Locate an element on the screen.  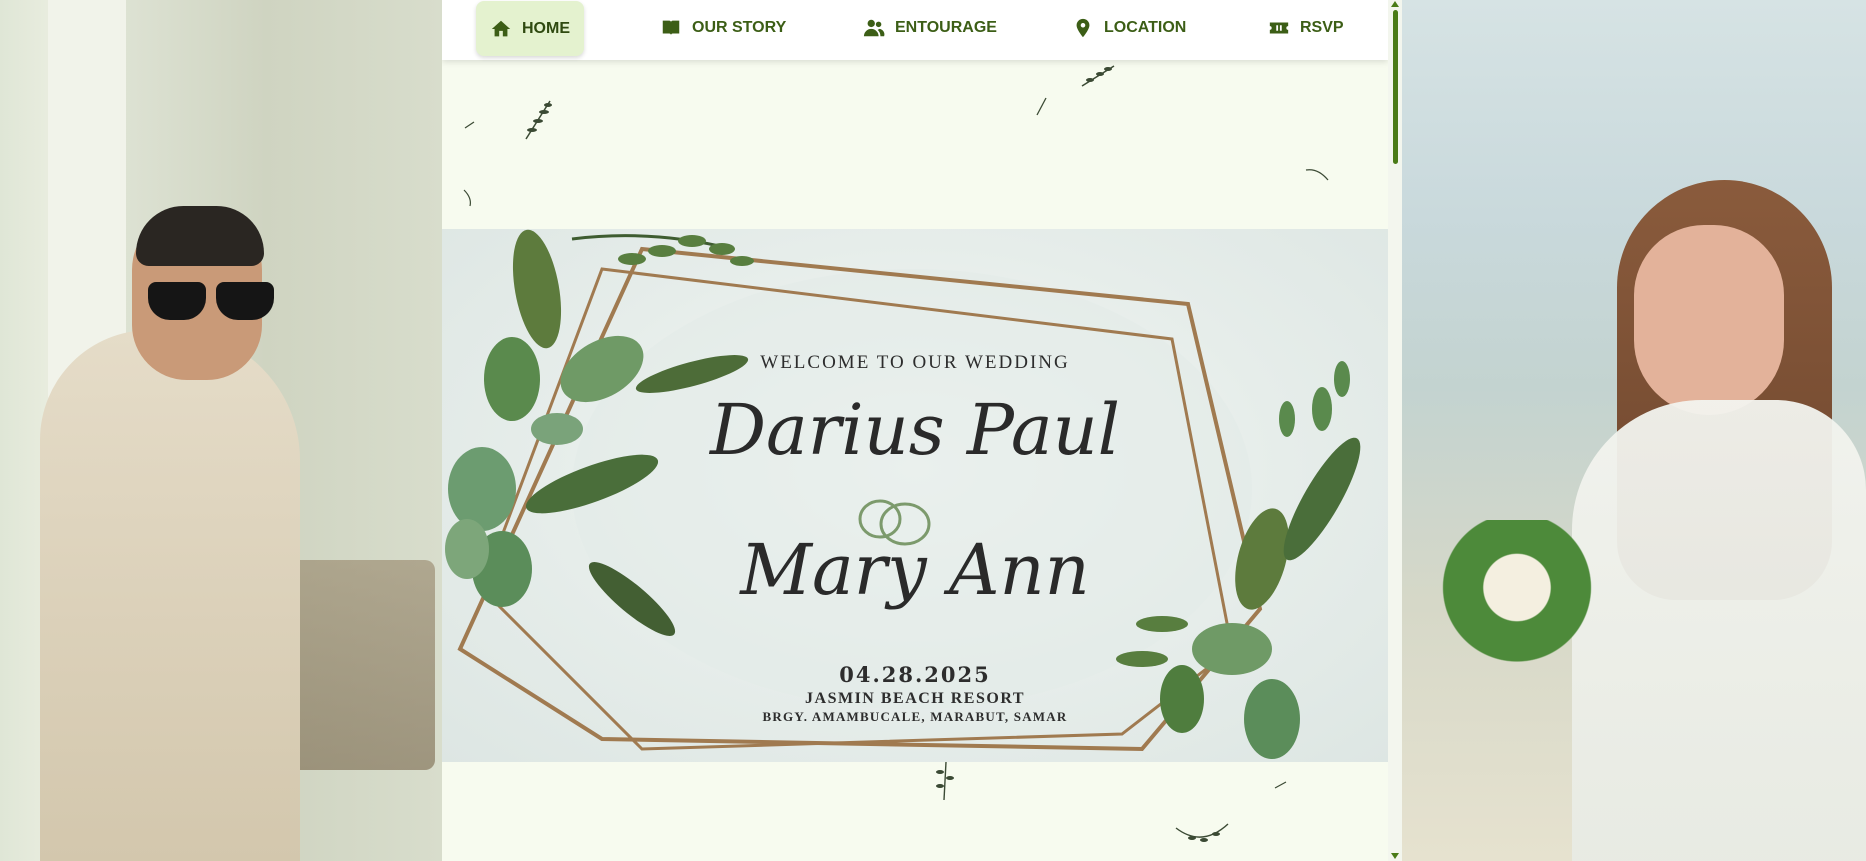
groom-hair is located at coordinates (200, 236).